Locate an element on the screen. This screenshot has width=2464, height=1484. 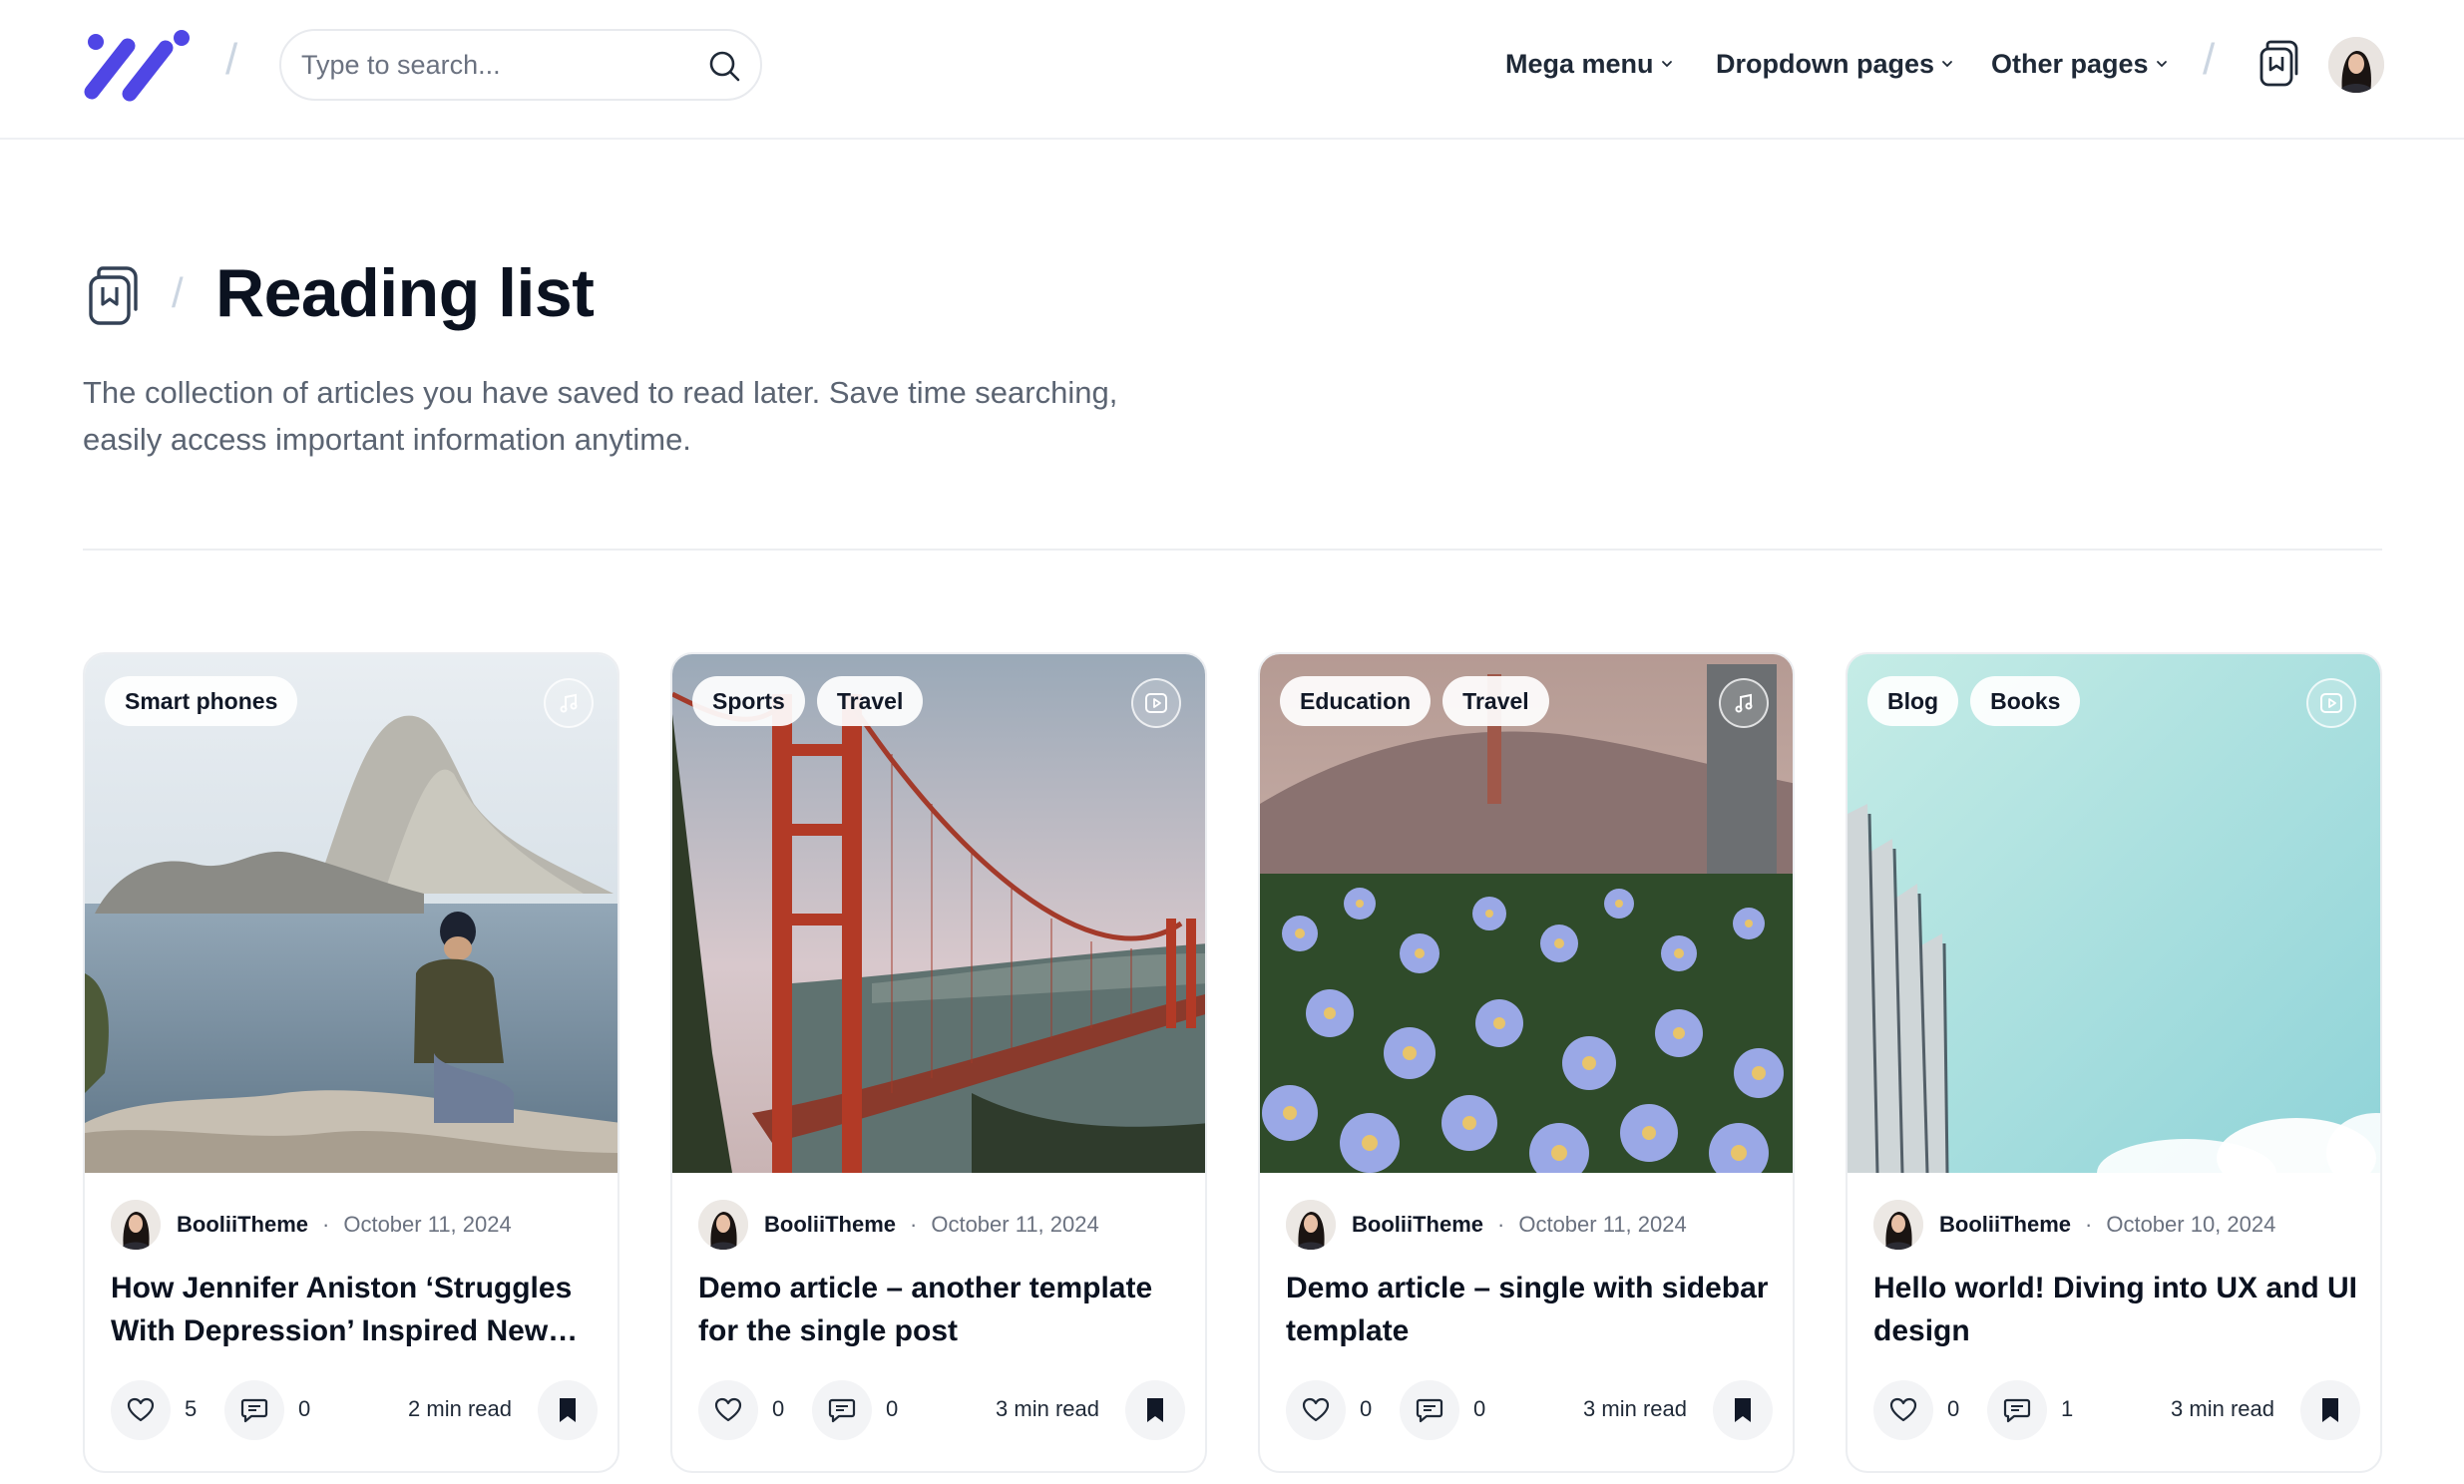
article-actions: 0 0 3 min read is located at coordinates (1529, 1411).